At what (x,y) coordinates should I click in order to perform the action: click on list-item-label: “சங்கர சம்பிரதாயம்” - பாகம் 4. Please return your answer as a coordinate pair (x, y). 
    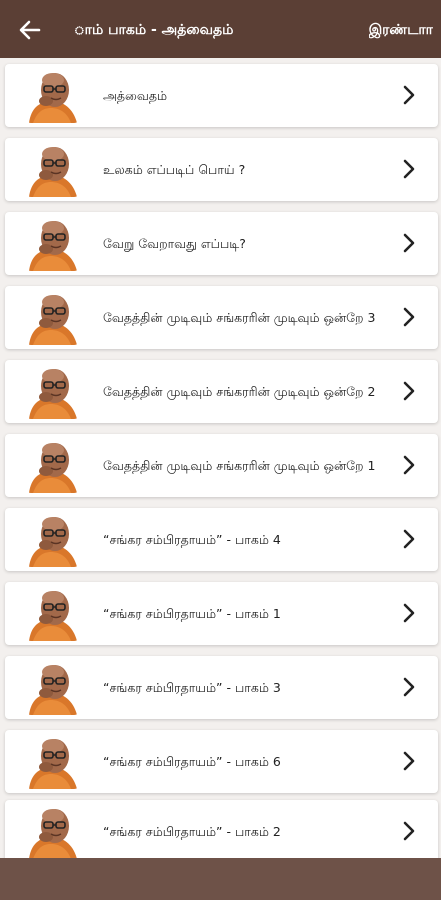
    Looking at the image, I should click on (192, 539).